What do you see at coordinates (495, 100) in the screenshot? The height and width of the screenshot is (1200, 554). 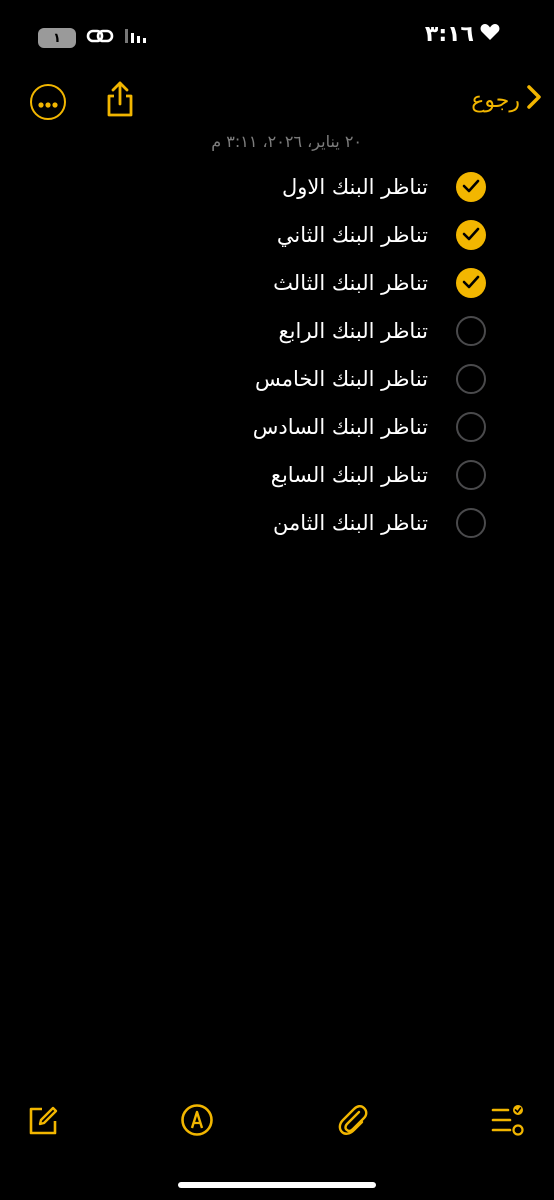 I see `back-label: رجوع` at bounding box center [495, 100].